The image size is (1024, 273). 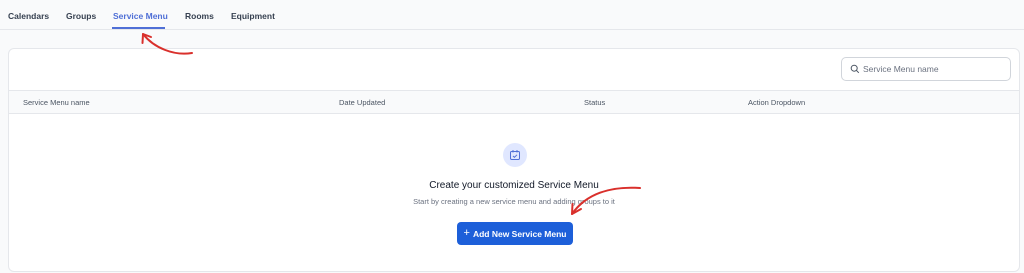 What do you see at coordinates (253, 16) in the screenshot?
I see `tab-equipment: Equipment` at bounding box center [253, 16].